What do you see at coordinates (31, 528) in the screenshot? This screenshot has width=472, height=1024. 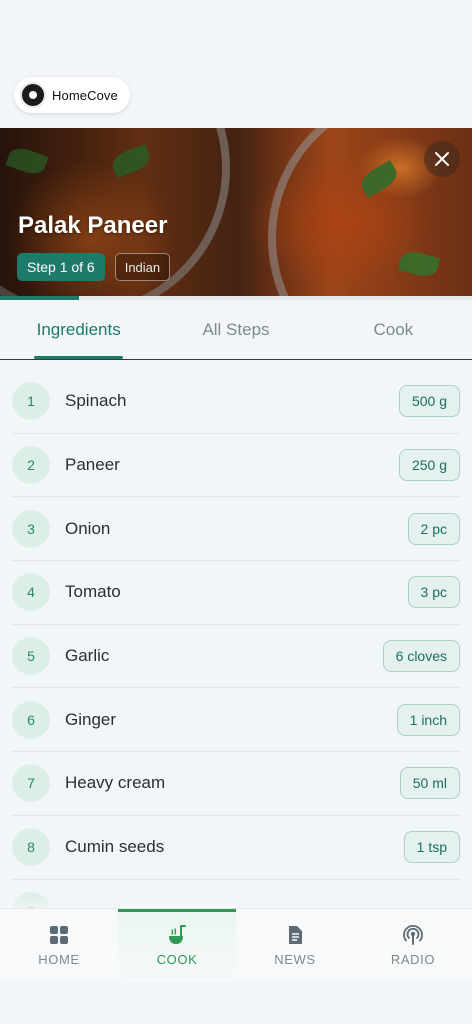 I see `ingredient-number: 3` at bounding box center [31, 528].